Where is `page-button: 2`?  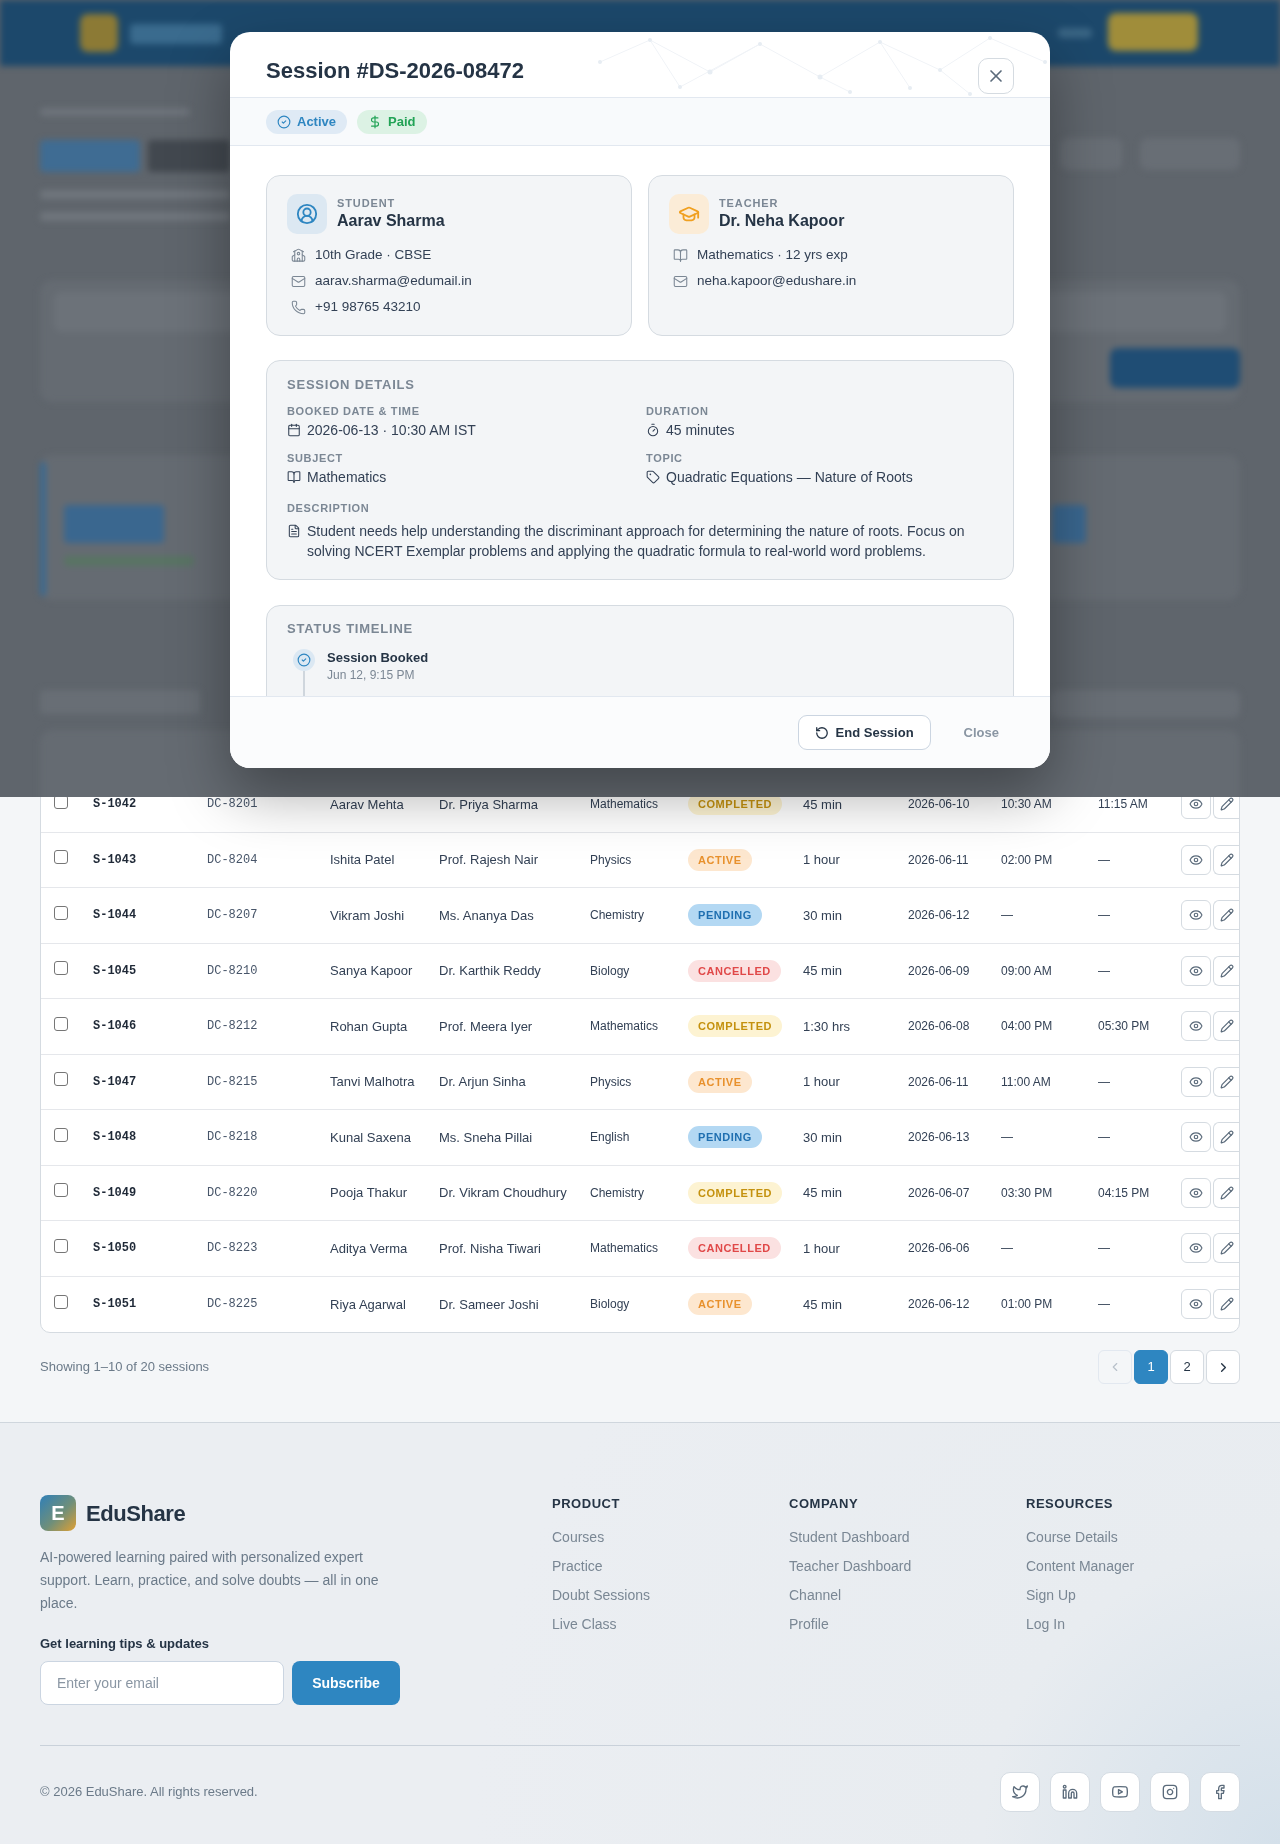
page-button: 2 is located at coordinates (1187, 1367).